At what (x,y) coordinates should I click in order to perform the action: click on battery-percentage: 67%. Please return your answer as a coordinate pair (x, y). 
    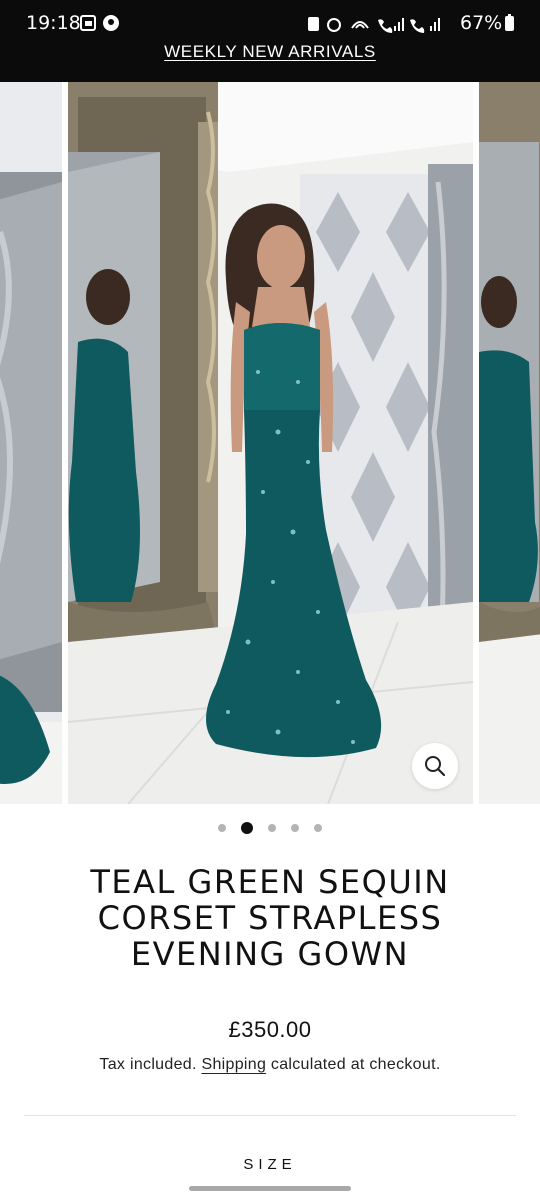
    Looking at the image, I should click on (481, 23).